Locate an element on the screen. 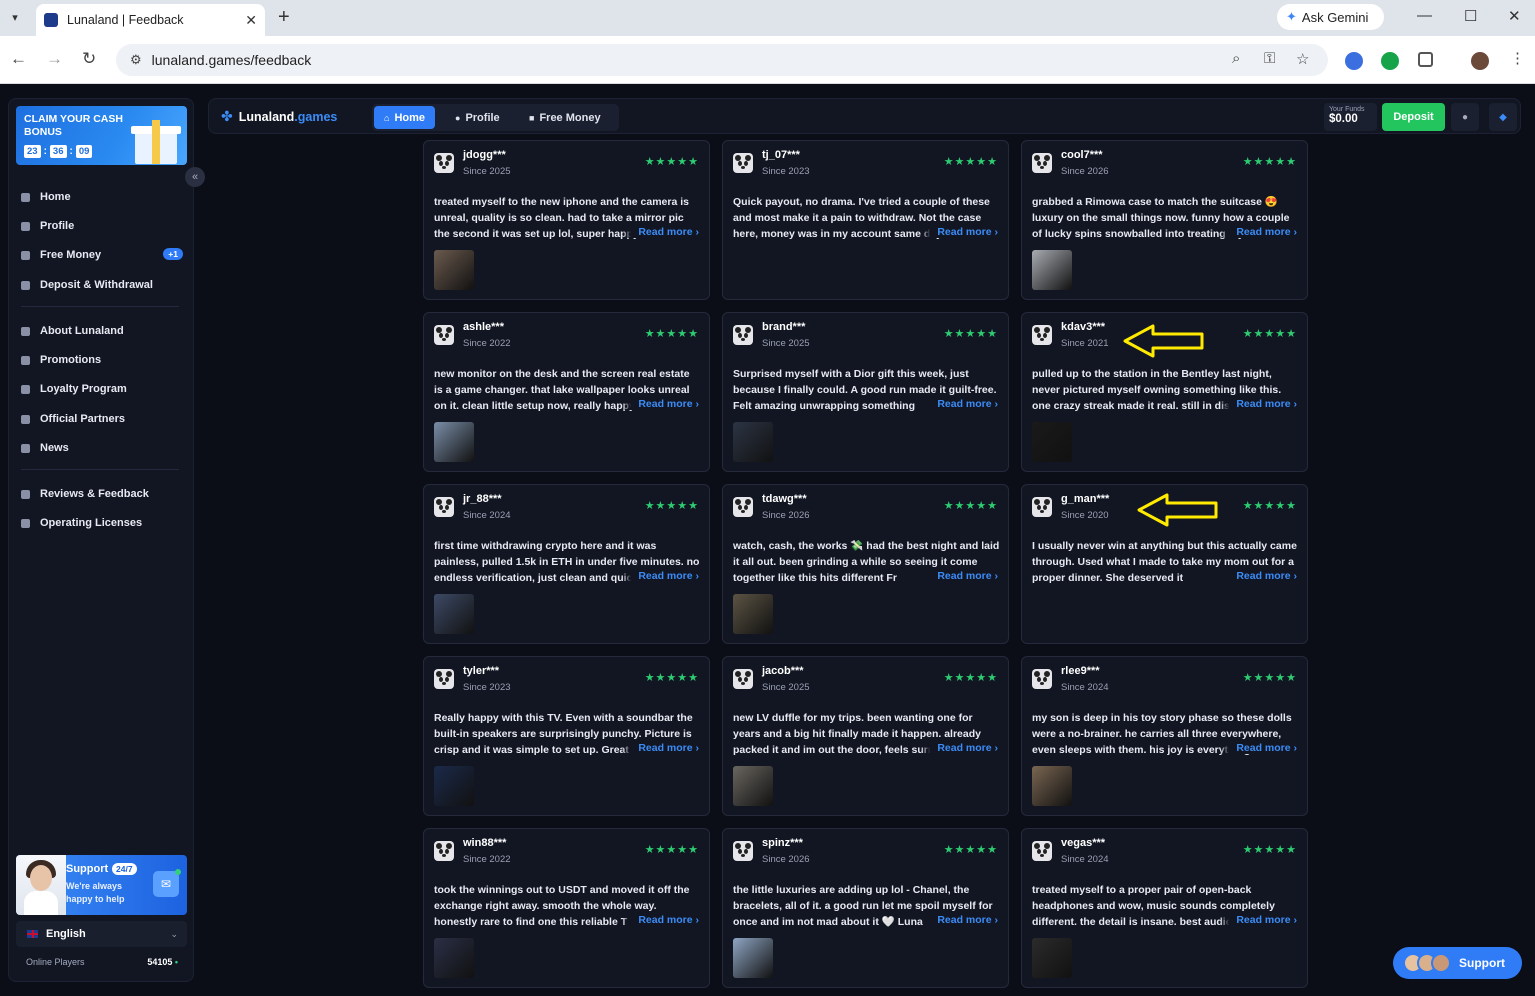 The image size is (1535, 996). new-tab-button: + is located at coordinates (284, 17).